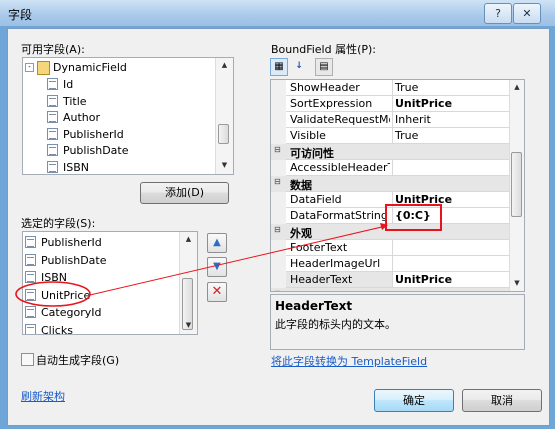 This screenshot has height=429, width=555. Describe the element at coordinates (413, 217) in the screenshot. I see `annotation-box` at that location.